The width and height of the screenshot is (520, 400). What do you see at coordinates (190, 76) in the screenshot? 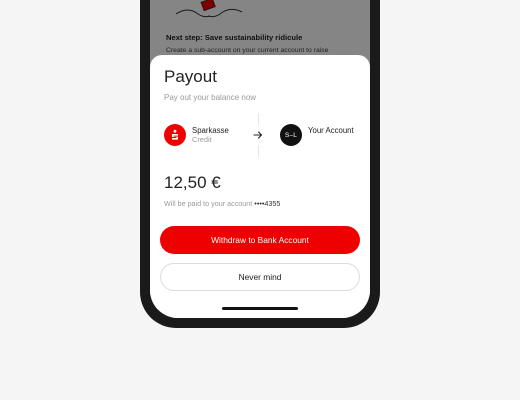
I see `sheet-title: Payout` at bounding box center [190, 76].